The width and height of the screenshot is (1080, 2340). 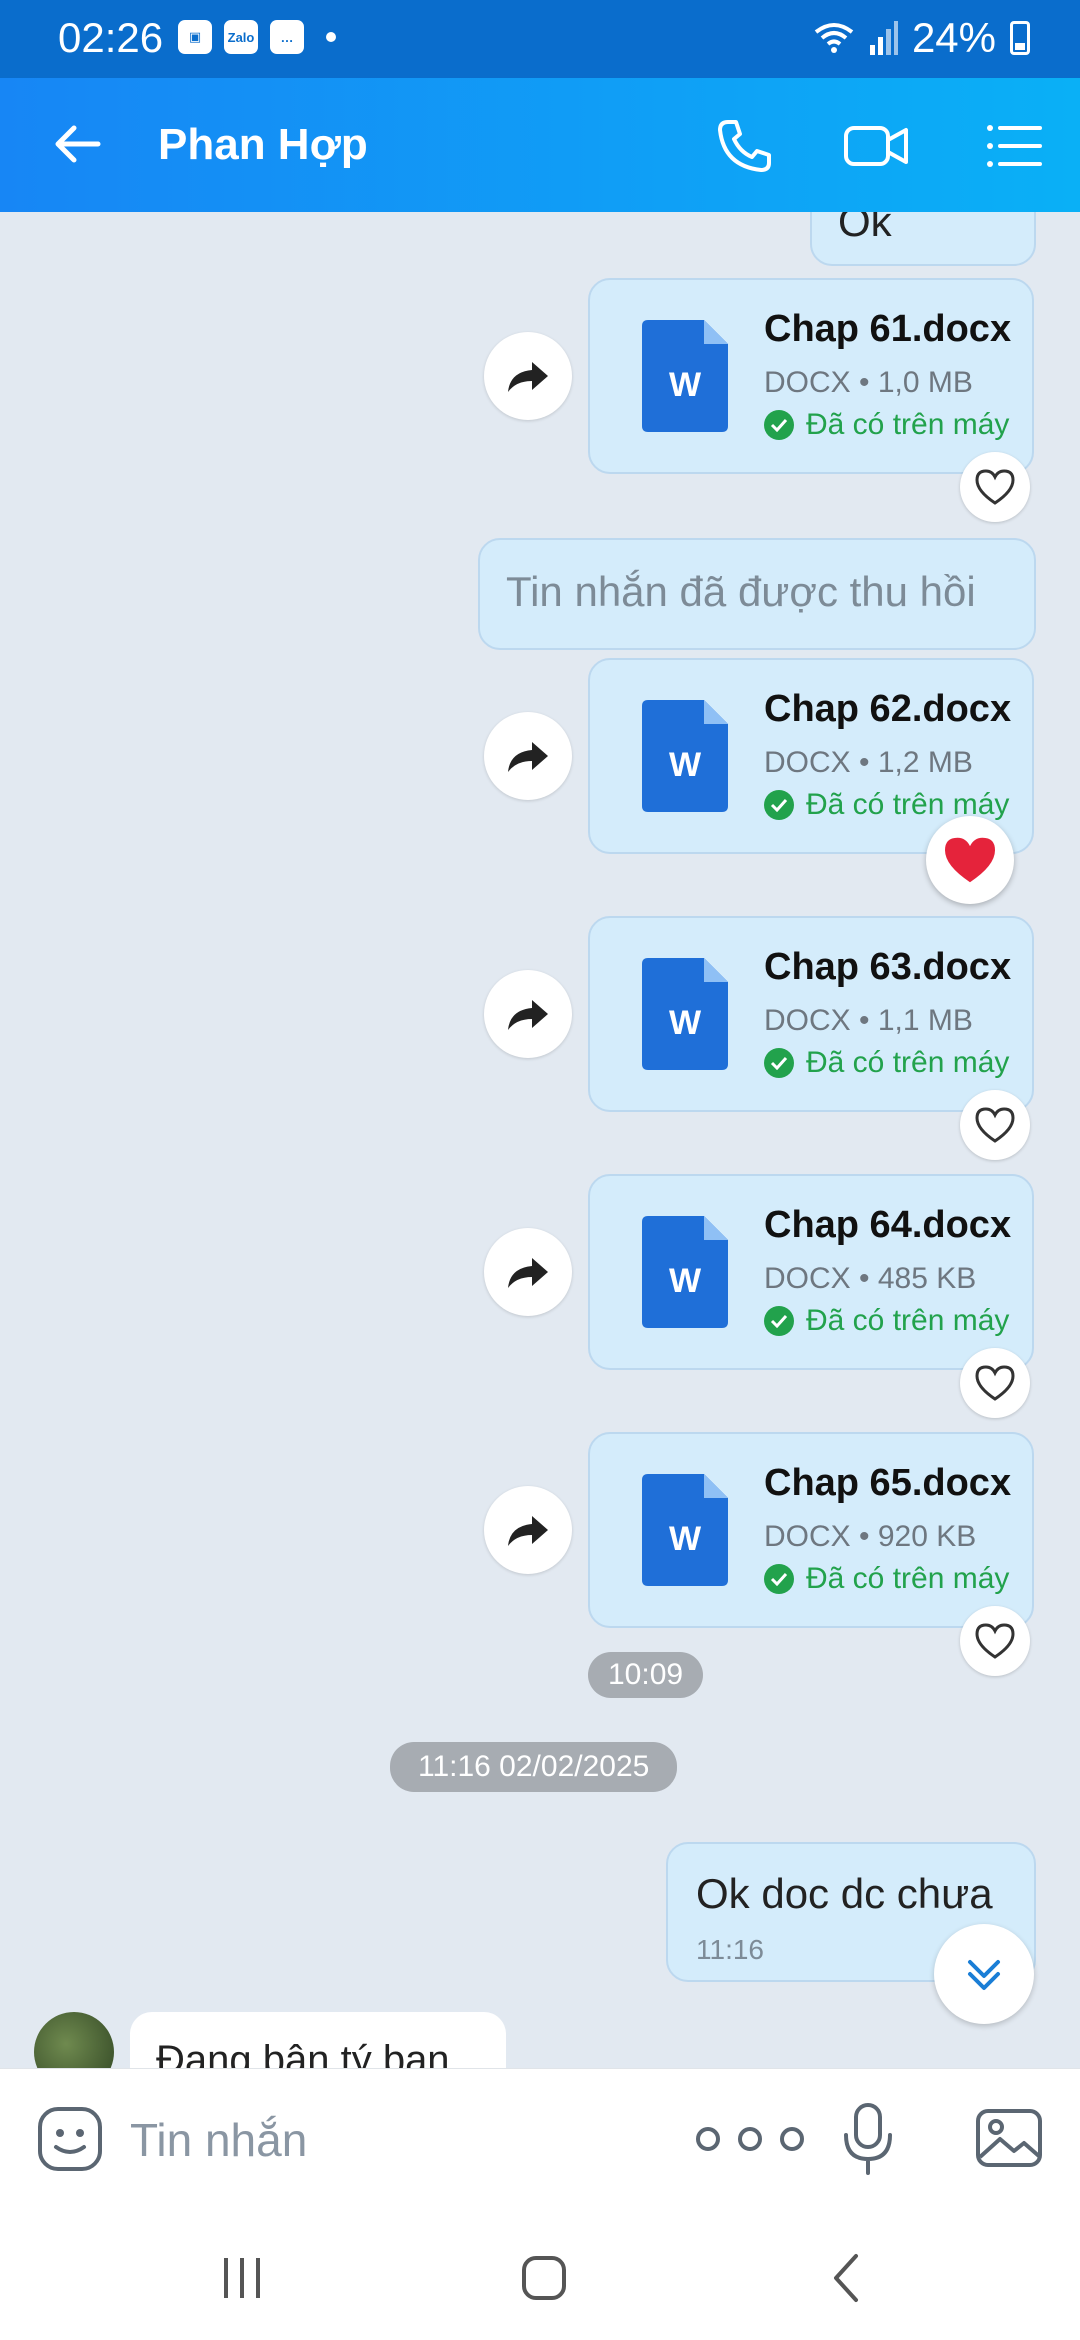 What do you see at coordinates (870, 1536) in the screenshot?
I see `file-meta: DOCX • 920 KB` at bounding box center [870, 1536].